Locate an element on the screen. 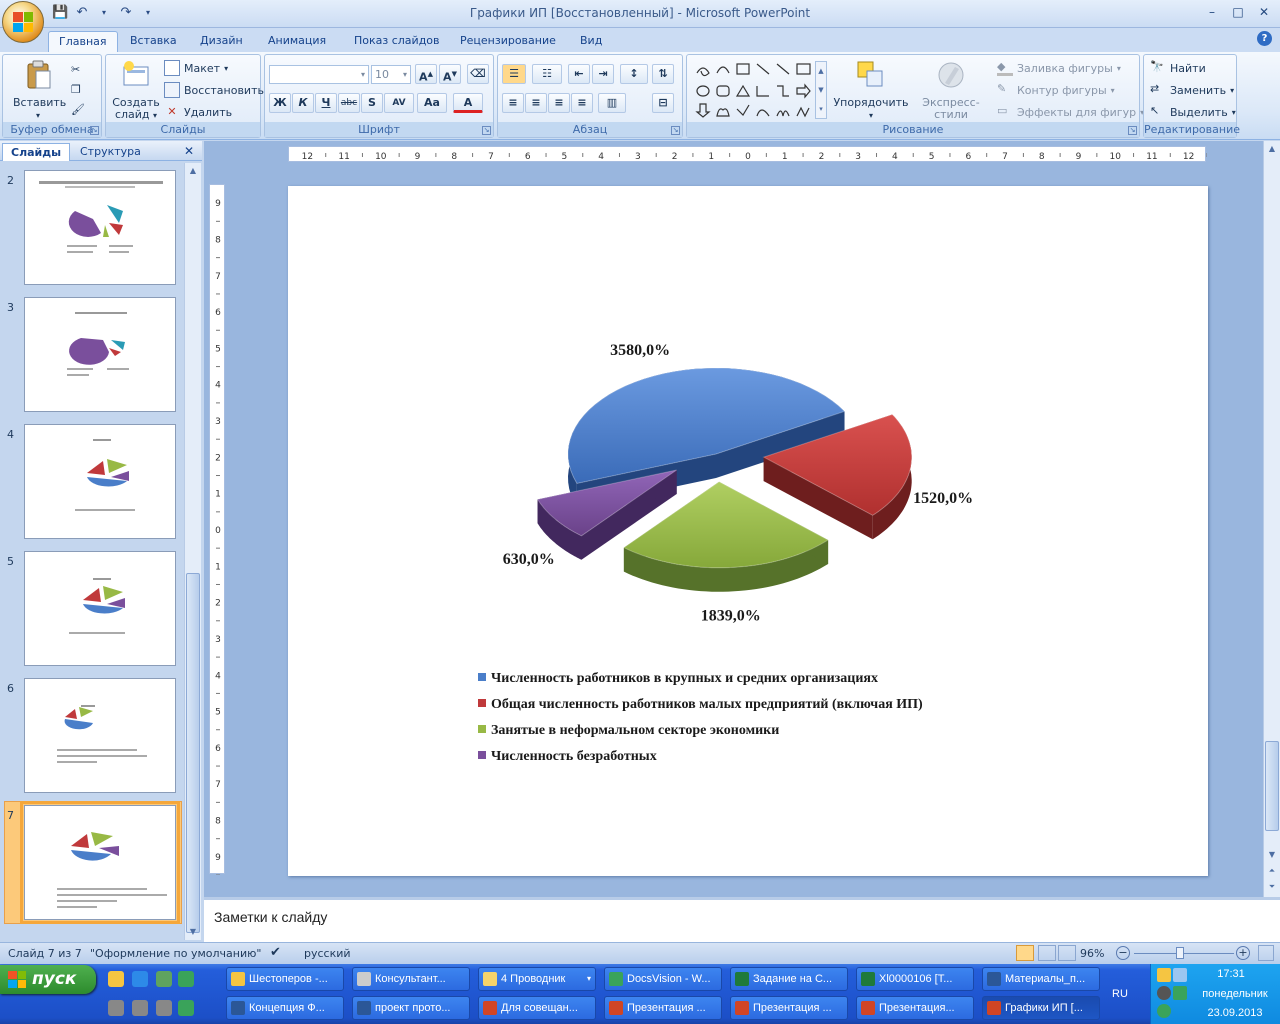 This screenshot has width=1280, height=1024. office-button is located at coordinates (23, 22).